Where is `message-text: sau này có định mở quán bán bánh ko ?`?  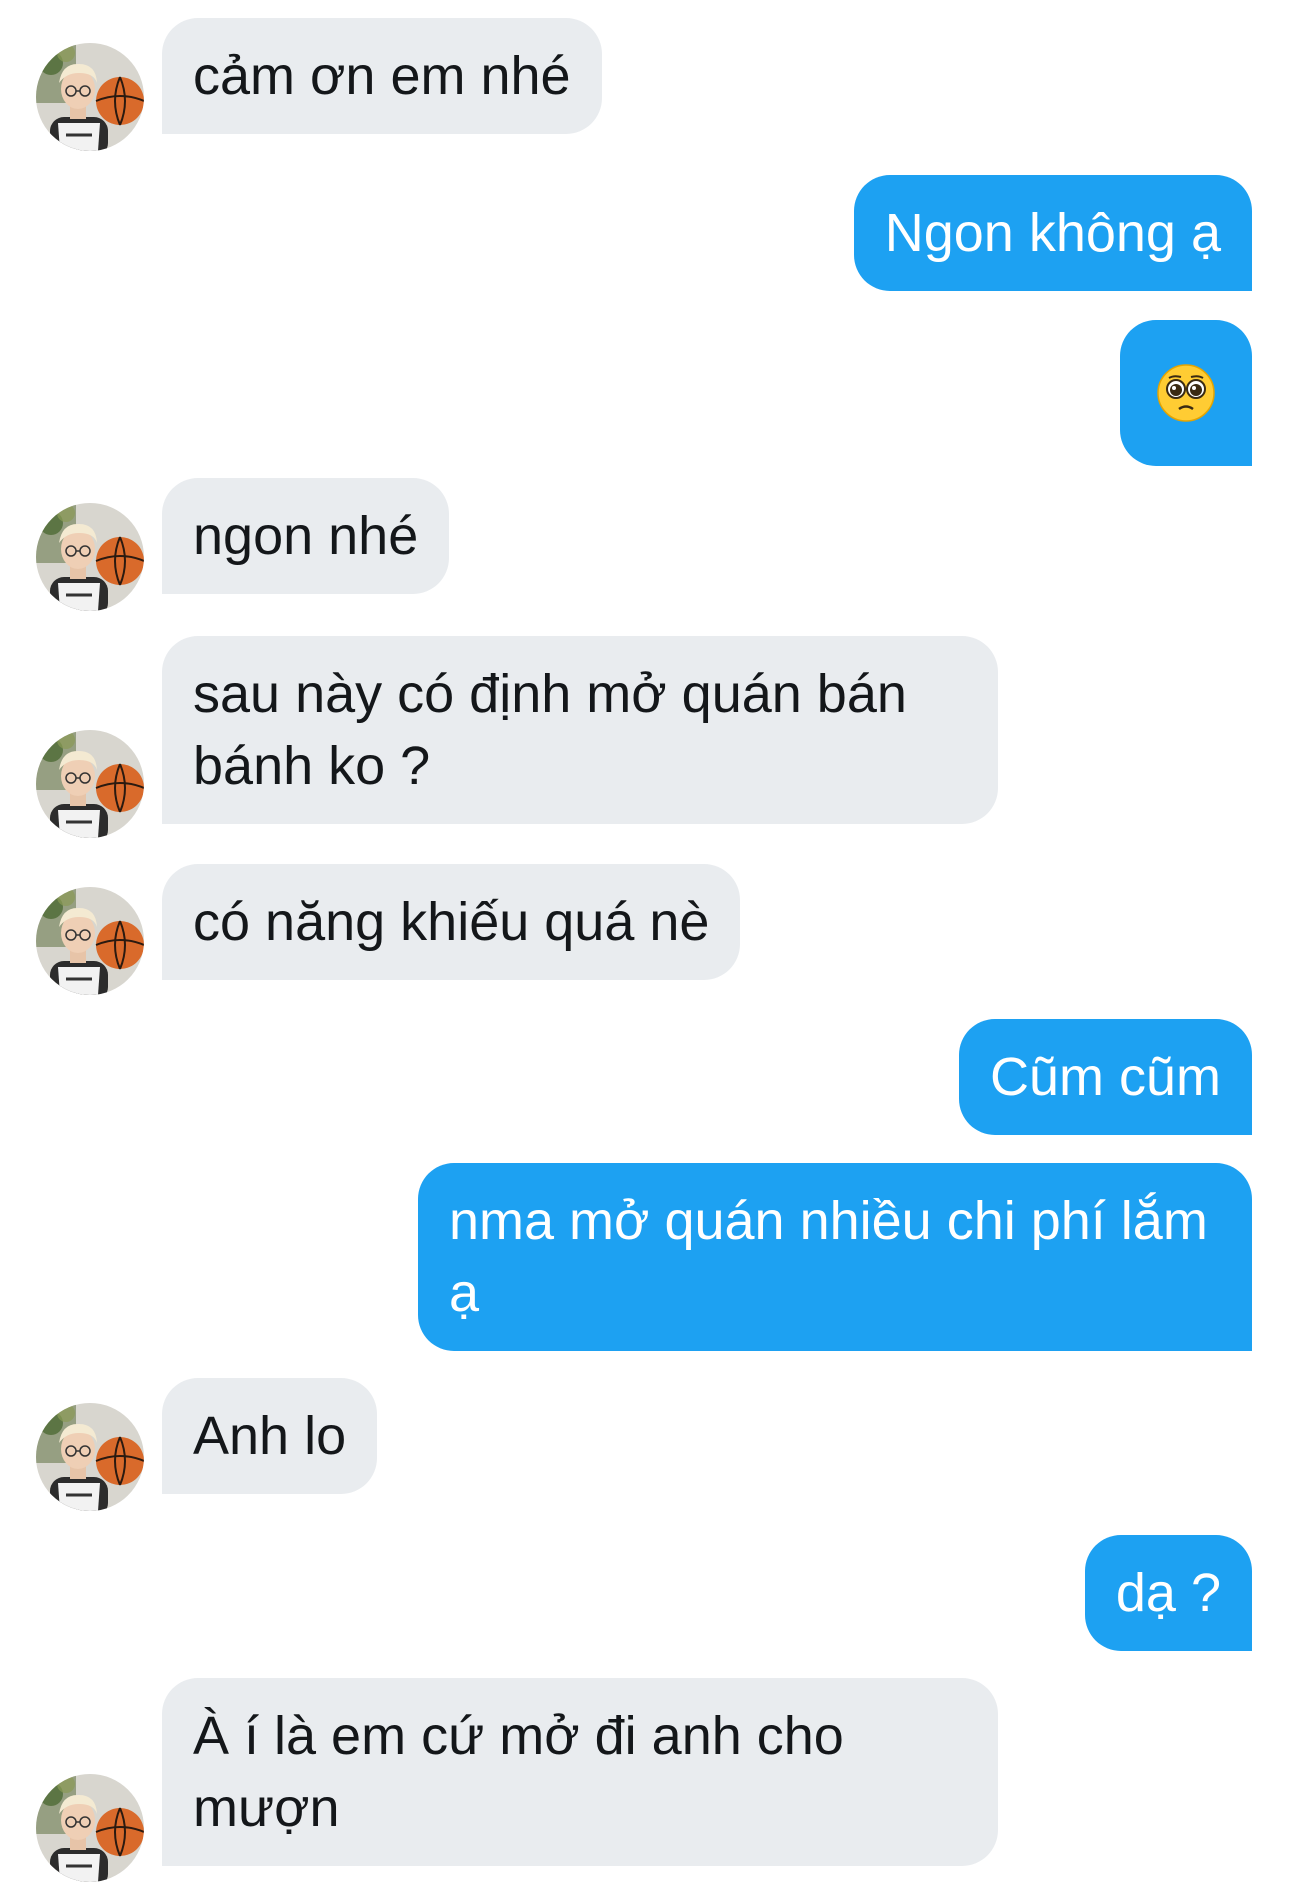 message-text: sau này có định mở quán bán bánh ko ? is located at coordinates (550, 730).